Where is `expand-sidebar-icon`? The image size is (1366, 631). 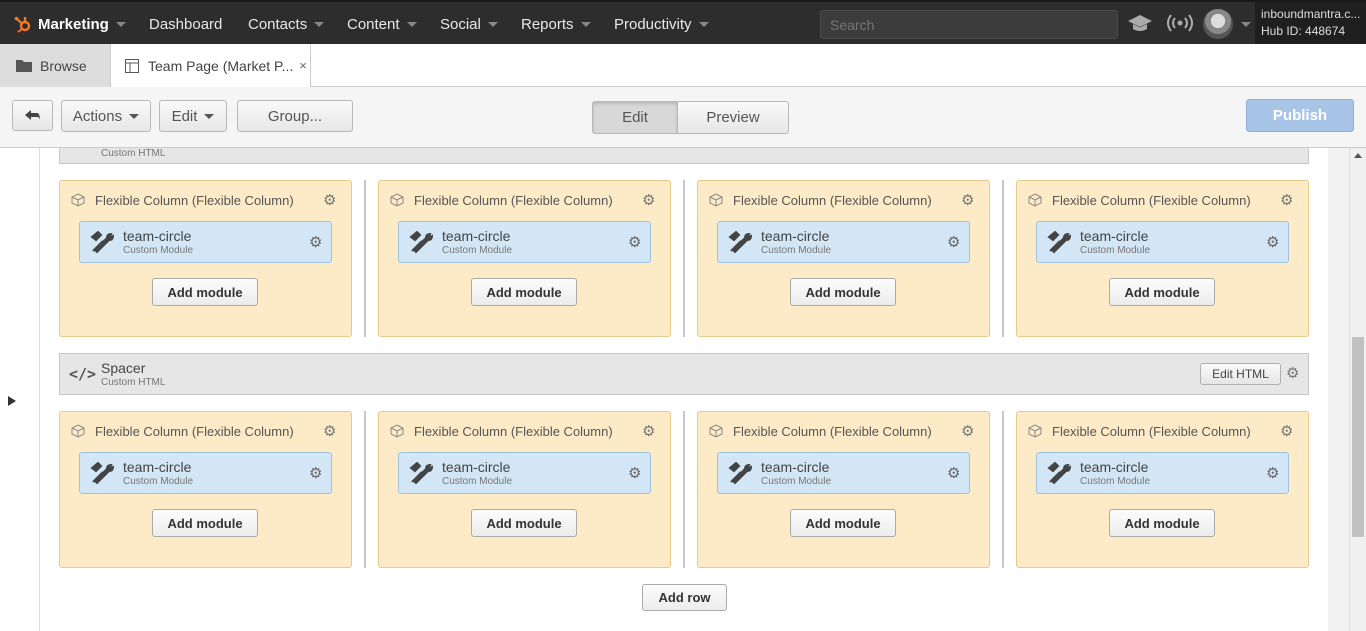 expand-sidebar-icon is located at coordinates (12, 401).